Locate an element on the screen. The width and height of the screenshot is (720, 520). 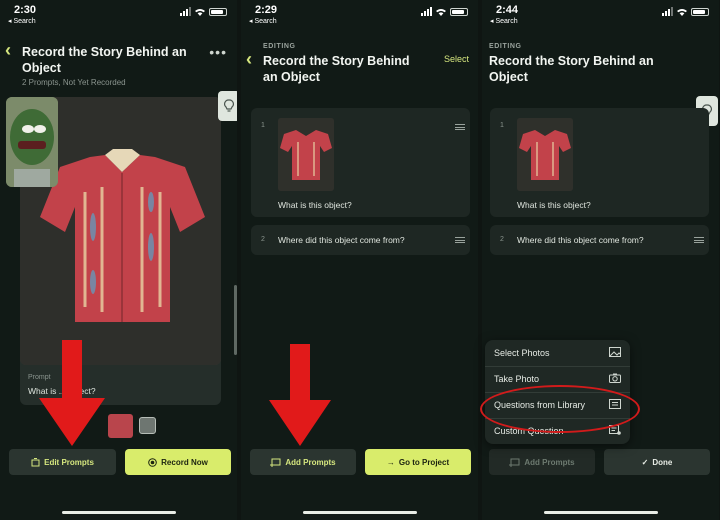
select-button: Select is located at coordinates (456, 59).